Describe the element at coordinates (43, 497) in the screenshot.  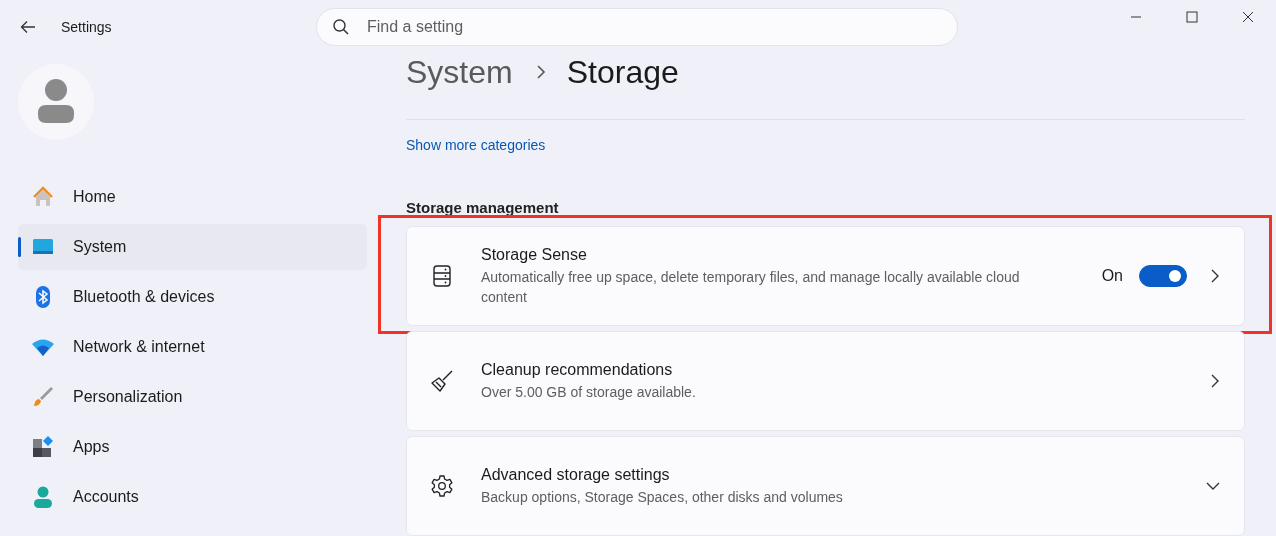
I see `person-icon` at that location.